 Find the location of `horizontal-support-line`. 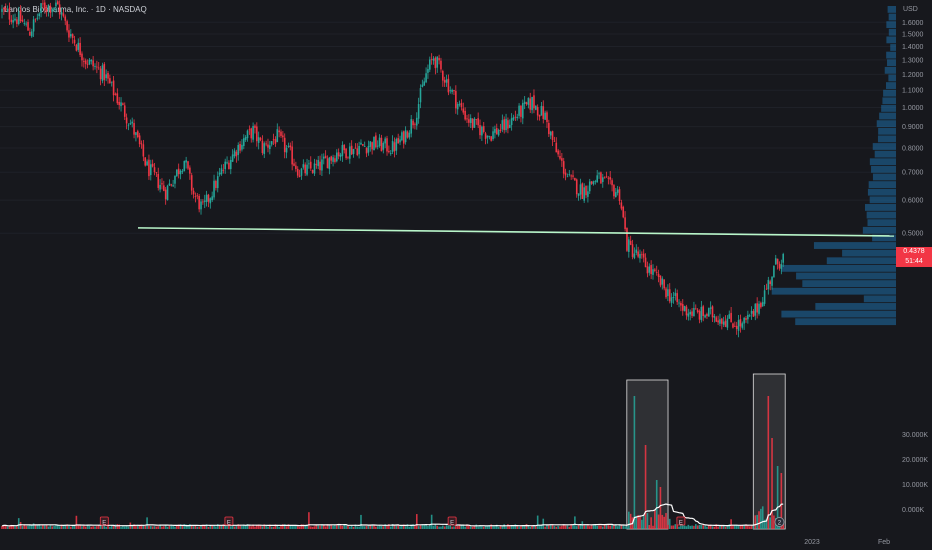

horizontal-support-line is located at coordinates (516, 232).